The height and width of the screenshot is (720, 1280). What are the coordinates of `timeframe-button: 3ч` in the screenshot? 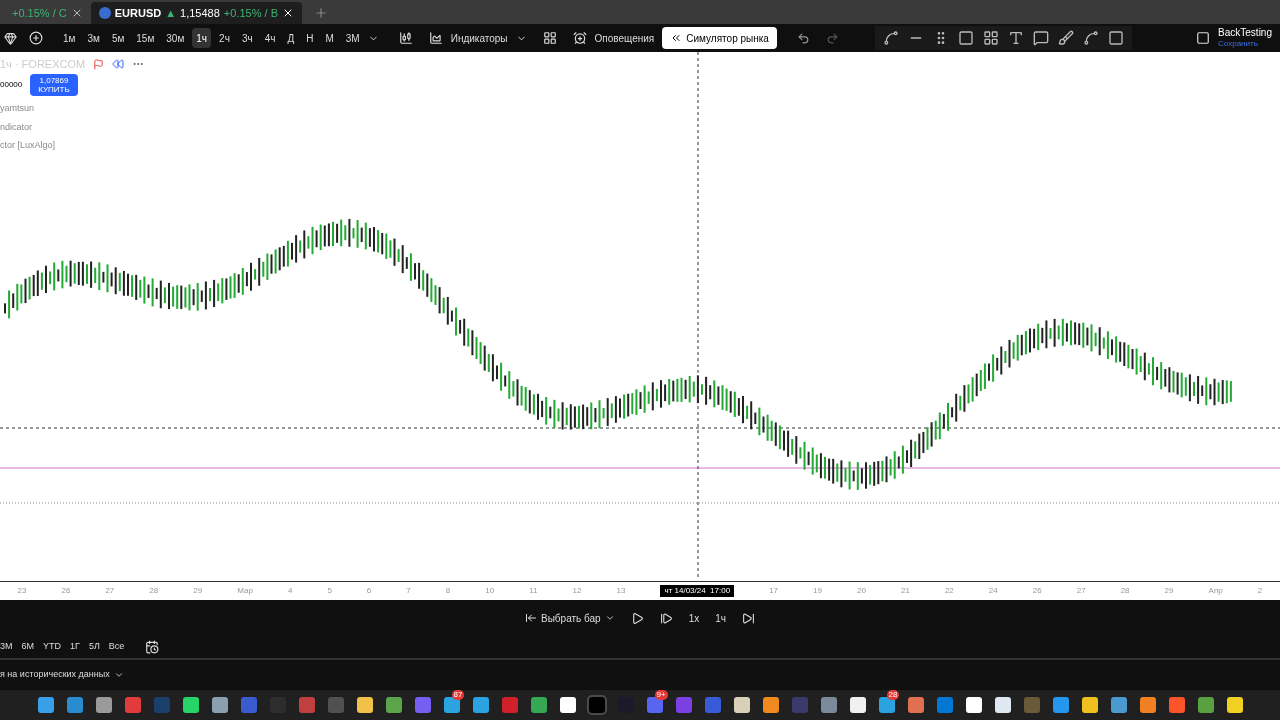 It's located at (247, 38).